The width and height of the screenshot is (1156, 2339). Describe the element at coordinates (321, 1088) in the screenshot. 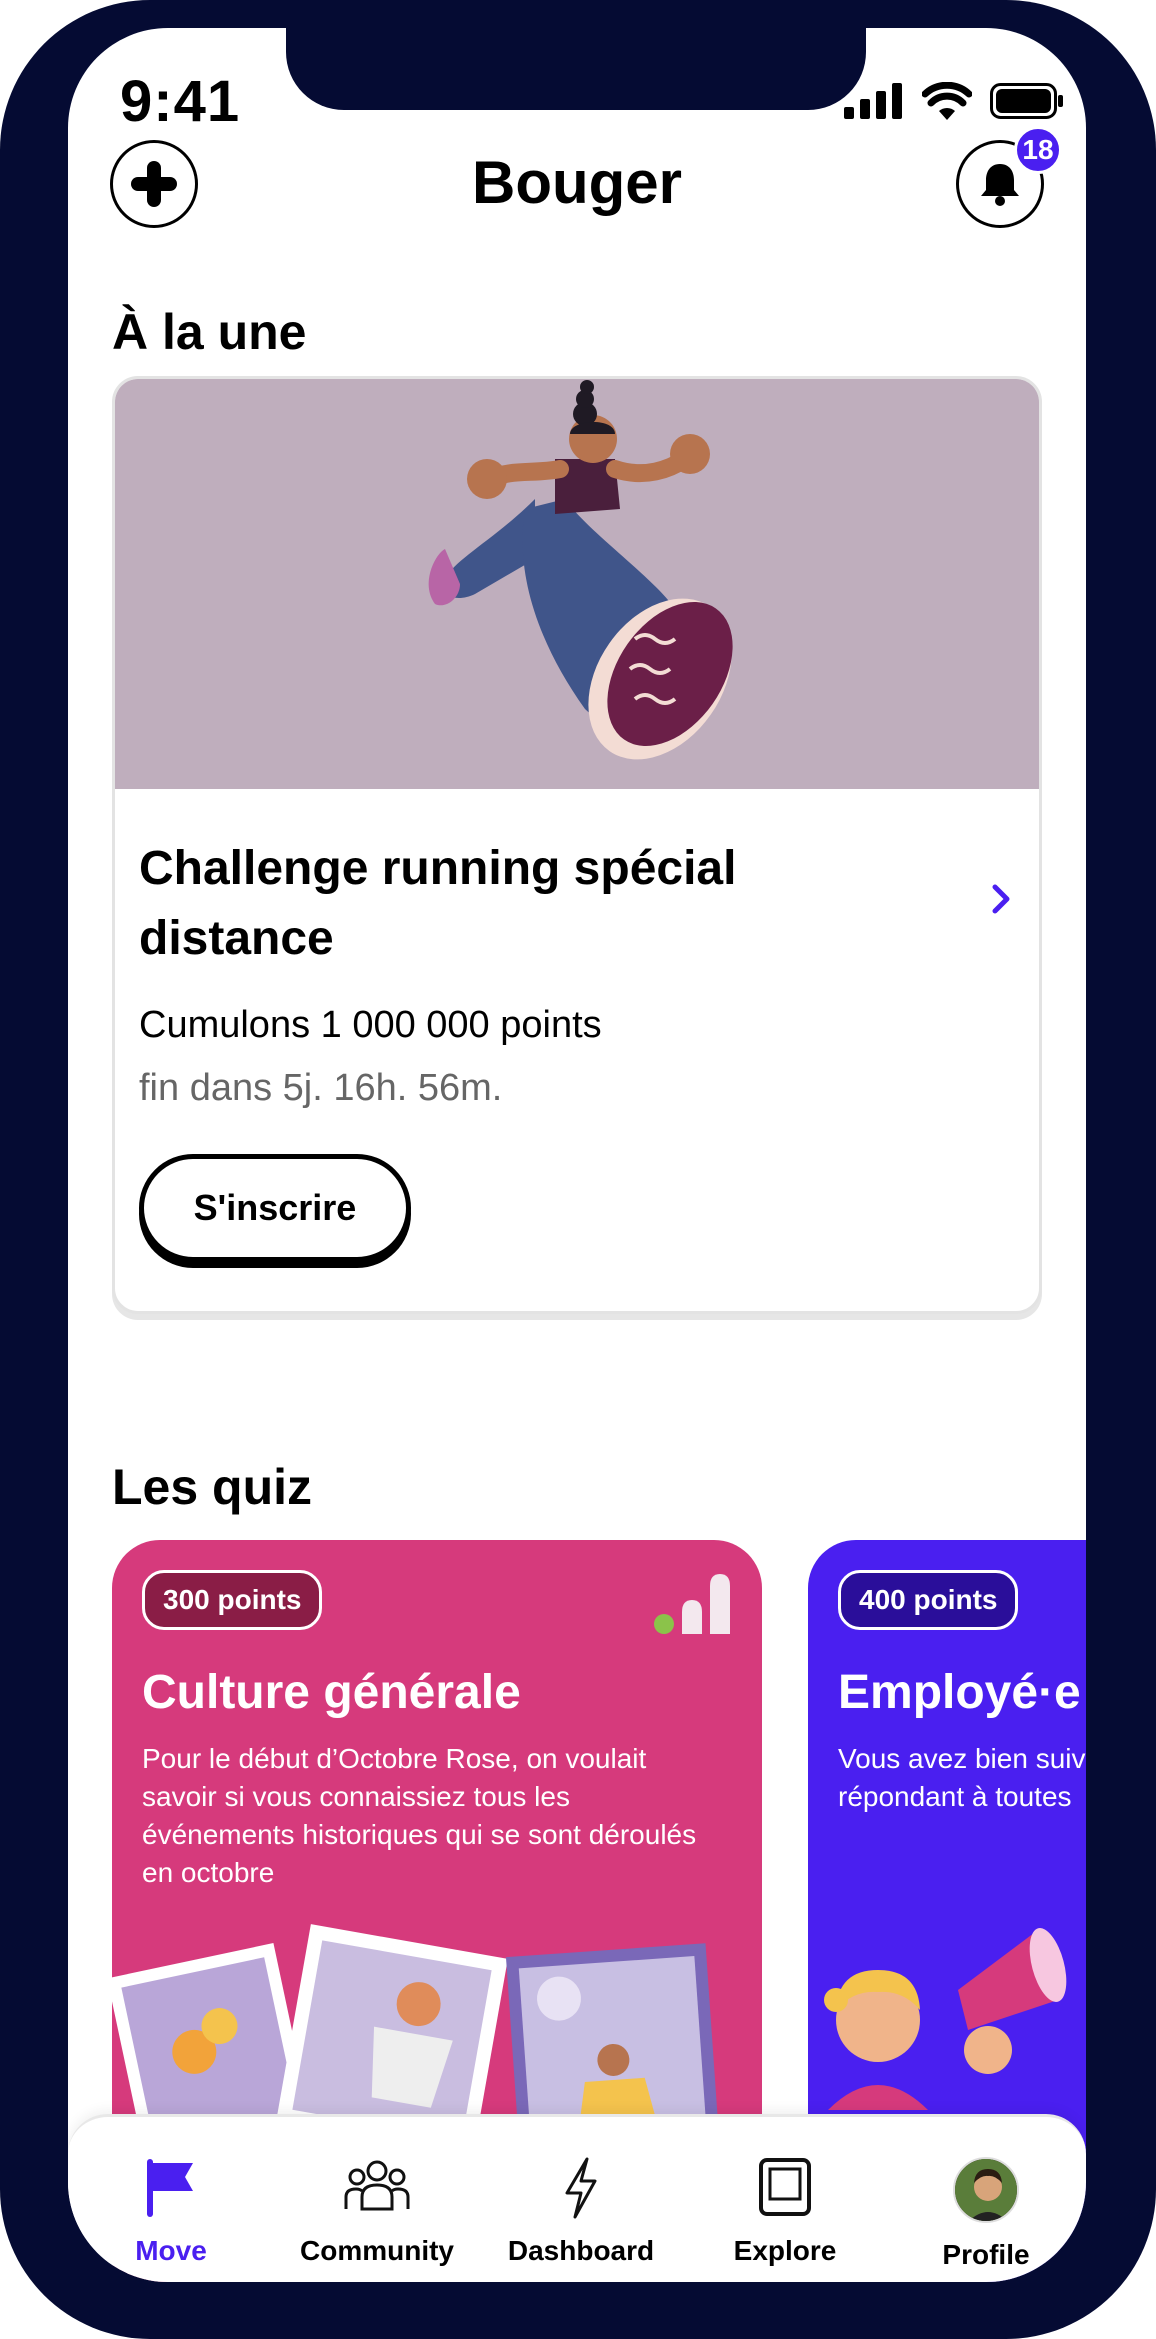

I see `challenge-time-left: fin dans 5j. 16h. 56m.` at that location.